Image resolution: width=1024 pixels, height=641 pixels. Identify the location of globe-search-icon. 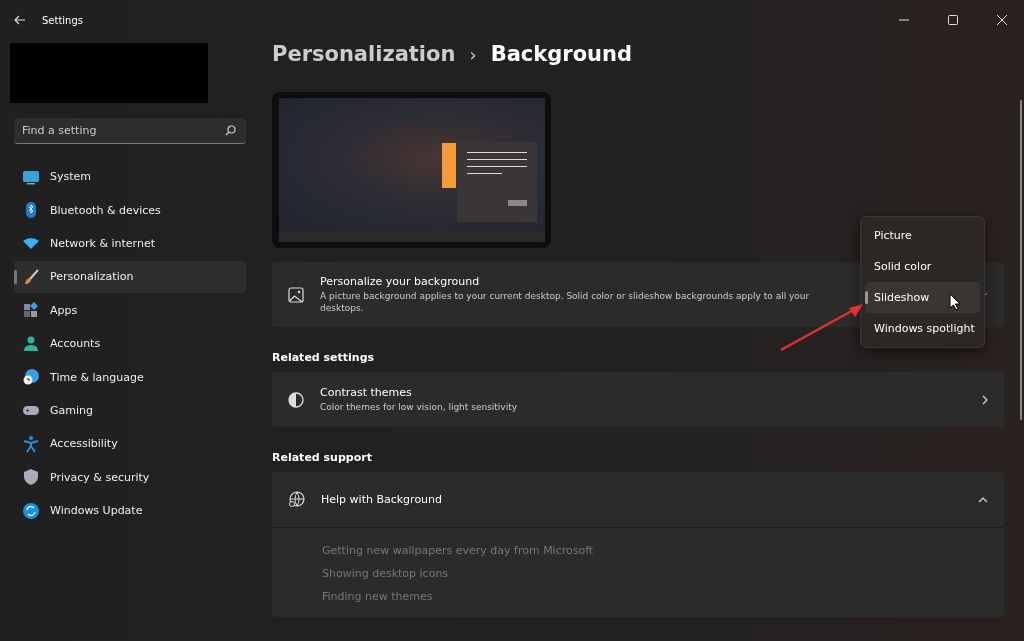
(296, 499).